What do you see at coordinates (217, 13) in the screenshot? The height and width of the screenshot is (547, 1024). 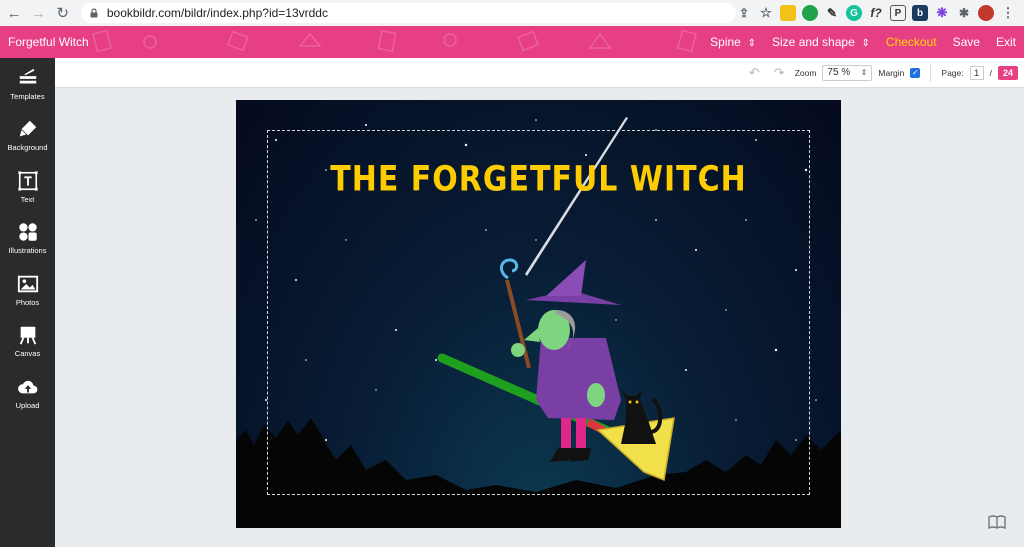 I see `url-text: bookbildr.com/bildr/index.php?id=13vrddc` at bounding box center [217, 13].